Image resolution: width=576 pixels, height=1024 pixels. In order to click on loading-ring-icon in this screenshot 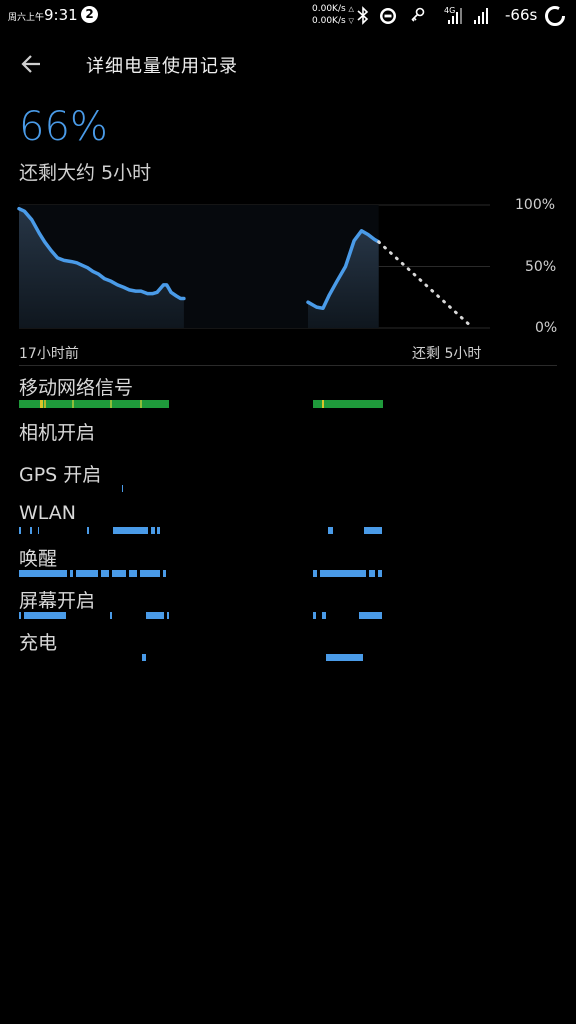, I will do `click(555, 16)`.